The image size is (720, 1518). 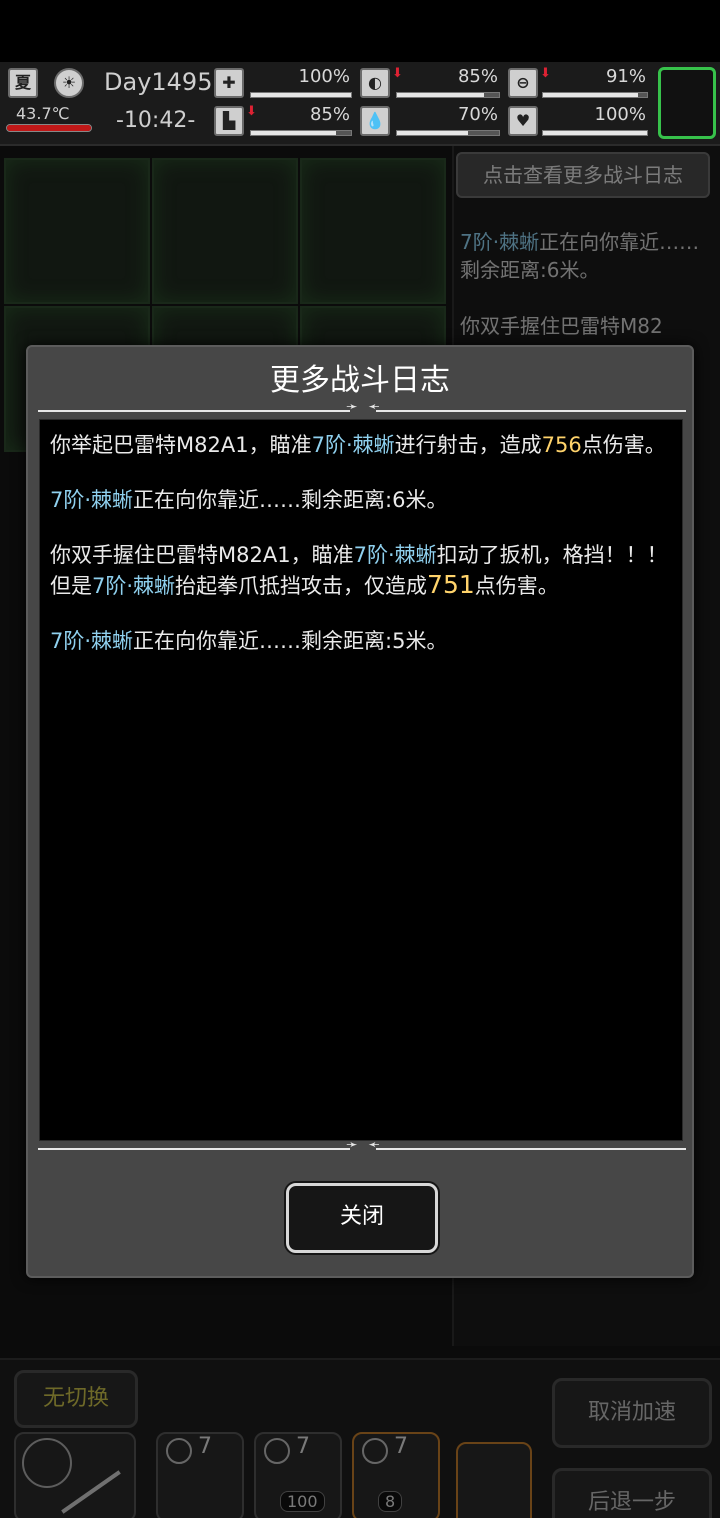 What do you see at coordinates (301, 120) in the screenshot?
I see `stamina-meter: 85%` at bounding box center [301, 120].